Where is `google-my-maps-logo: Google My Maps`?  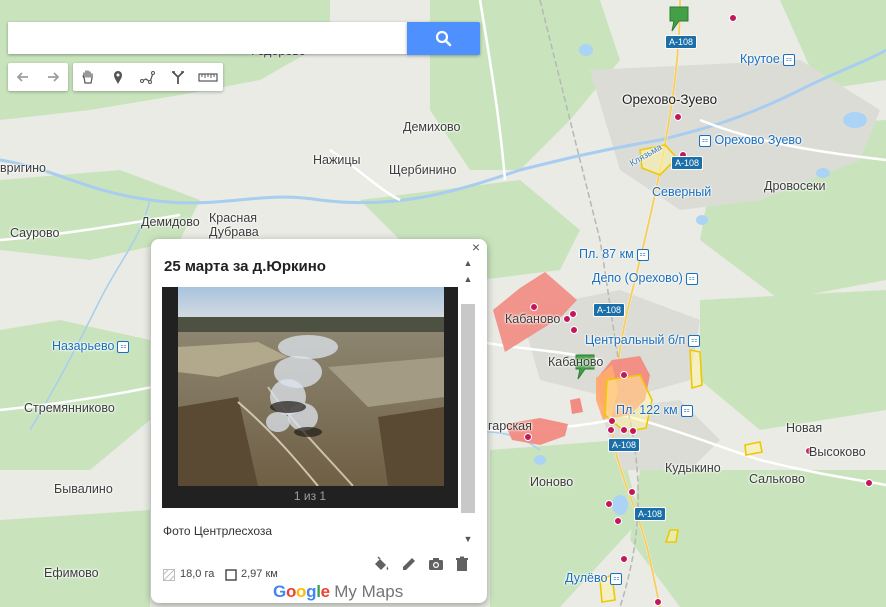 google-my-maps-logo: Google My Maps is located at coordinates (338, 592).